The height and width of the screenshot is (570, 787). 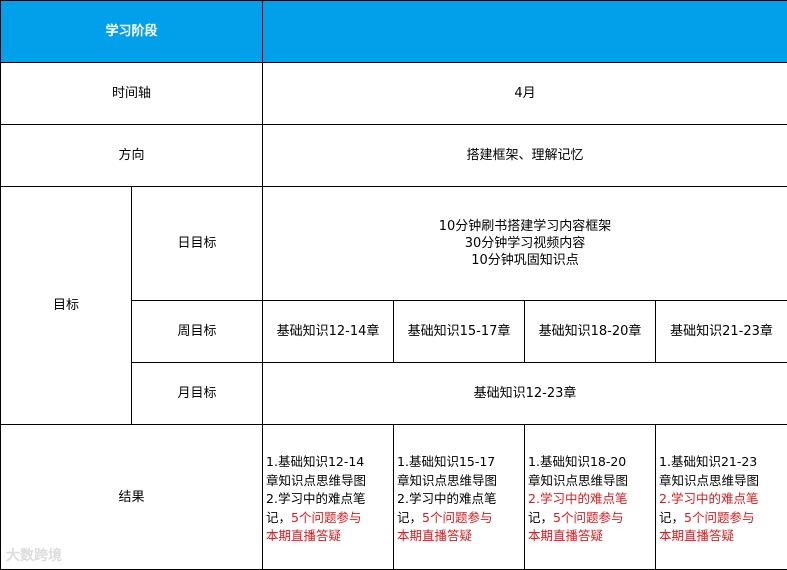 What do you see at coordinates (525, 32) in the screenshot?
I see `header-value` at bounding box center [525, 32].